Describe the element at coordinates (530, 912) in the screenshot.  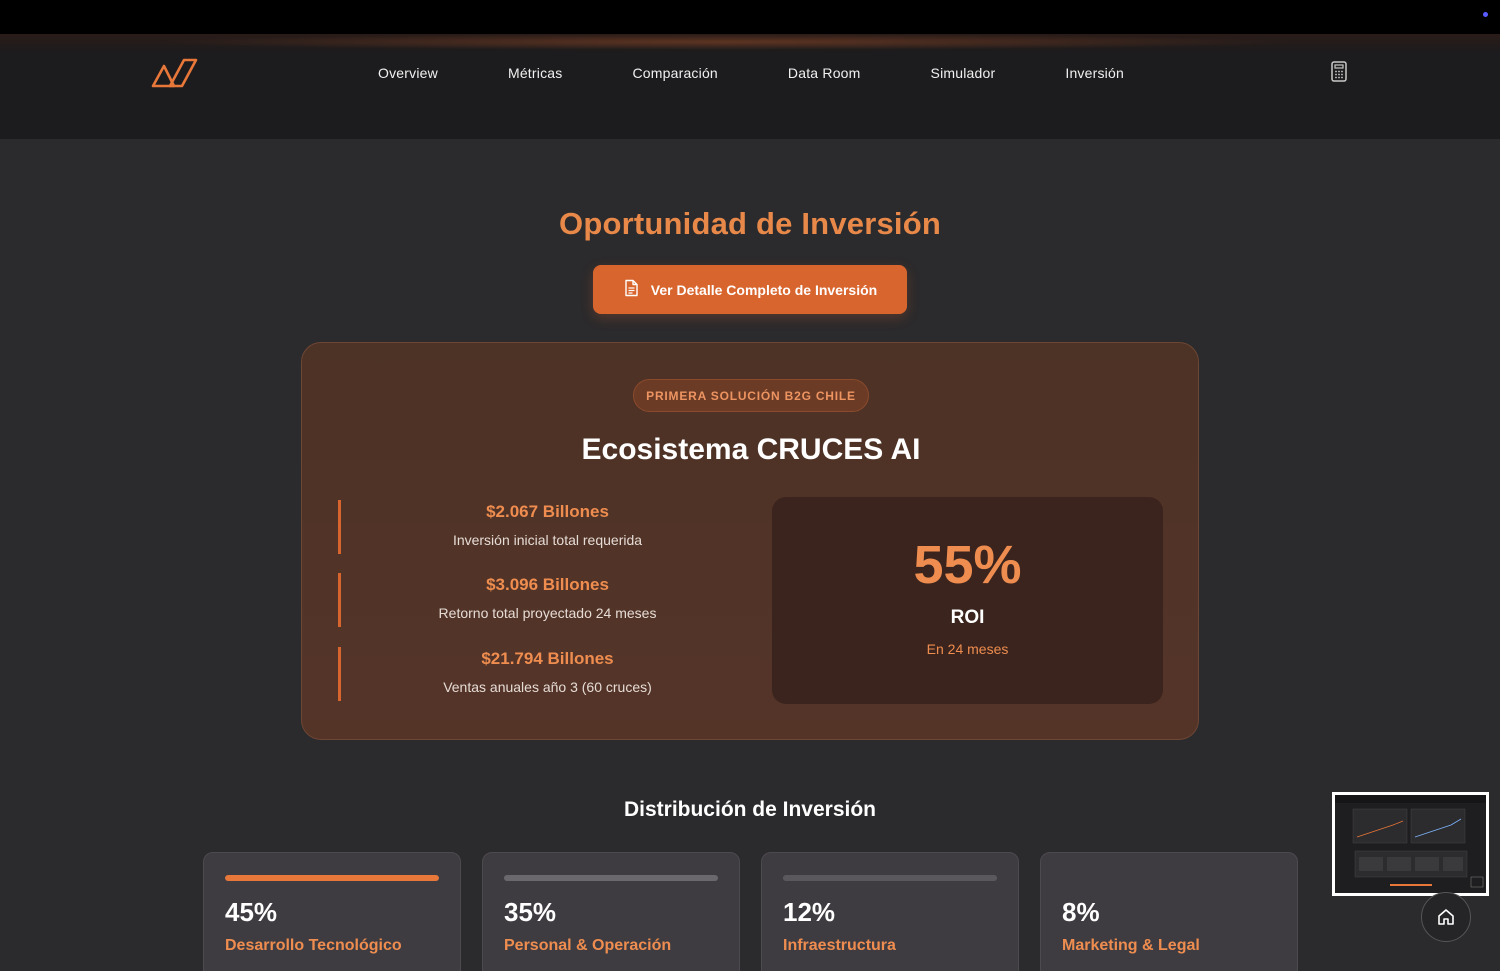
I see `card-percent: 35%` at that location.